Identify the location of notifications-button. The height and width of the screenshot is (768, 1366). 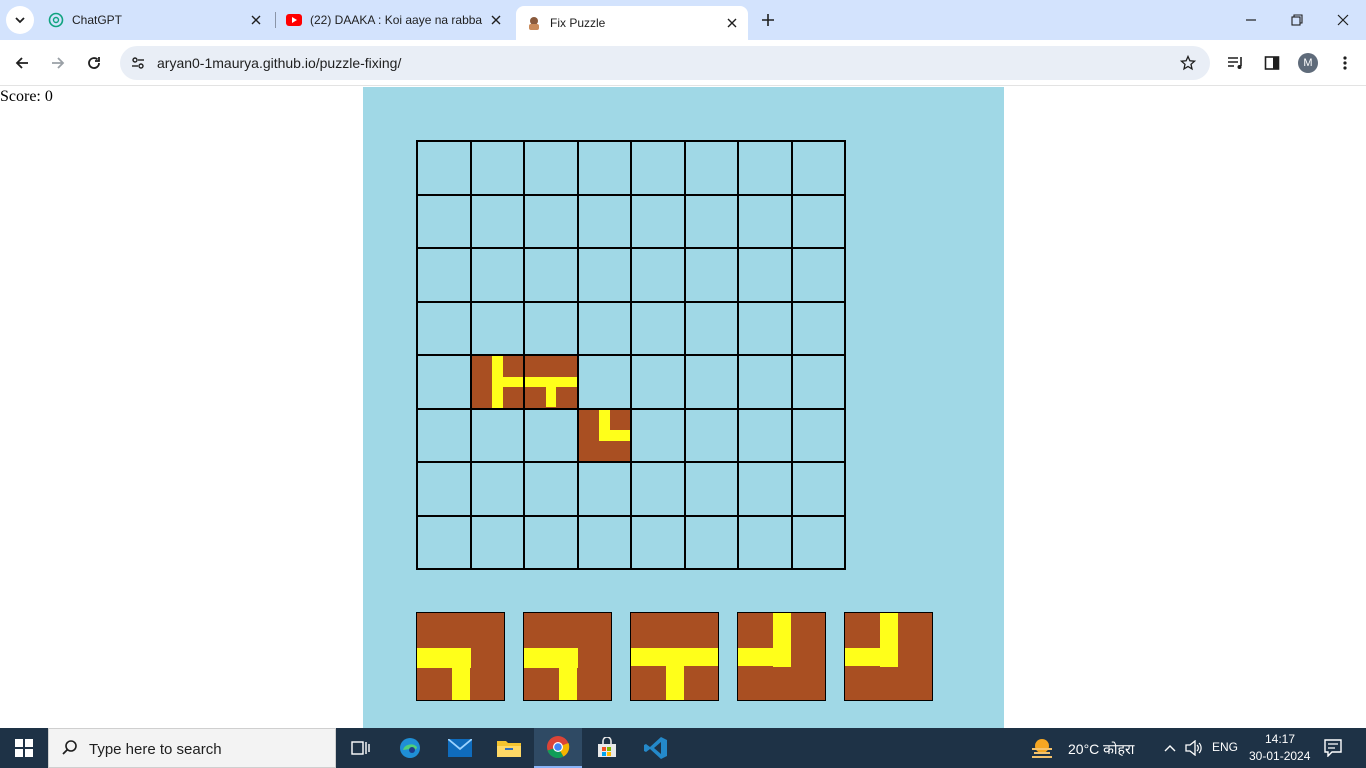
(1333, 748).